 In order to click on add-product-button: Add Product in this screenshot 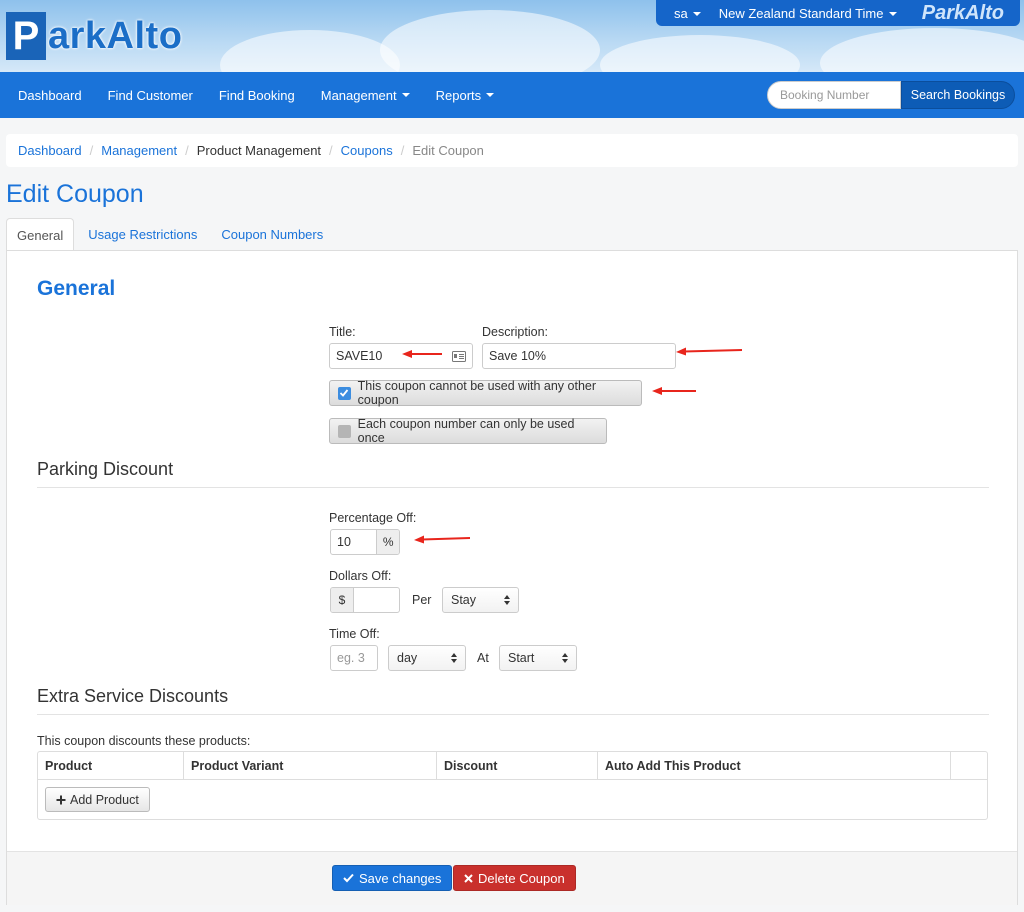, I will do `click(97, 799)`.